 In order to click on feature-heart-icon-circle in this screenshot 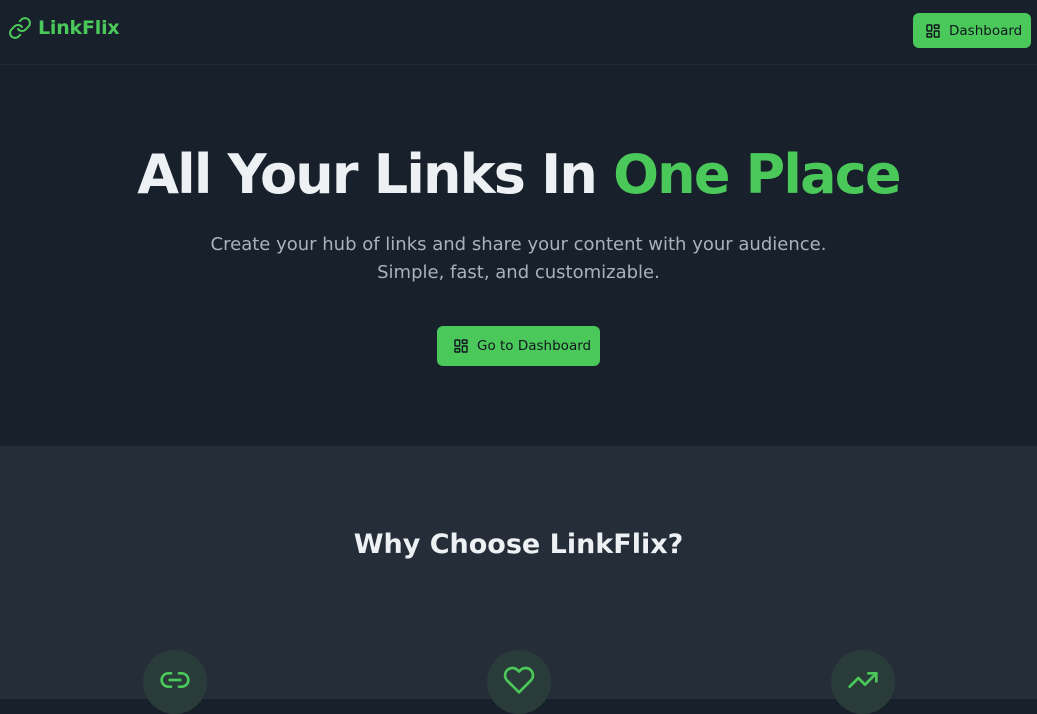, I will do `click(519, 682)`.